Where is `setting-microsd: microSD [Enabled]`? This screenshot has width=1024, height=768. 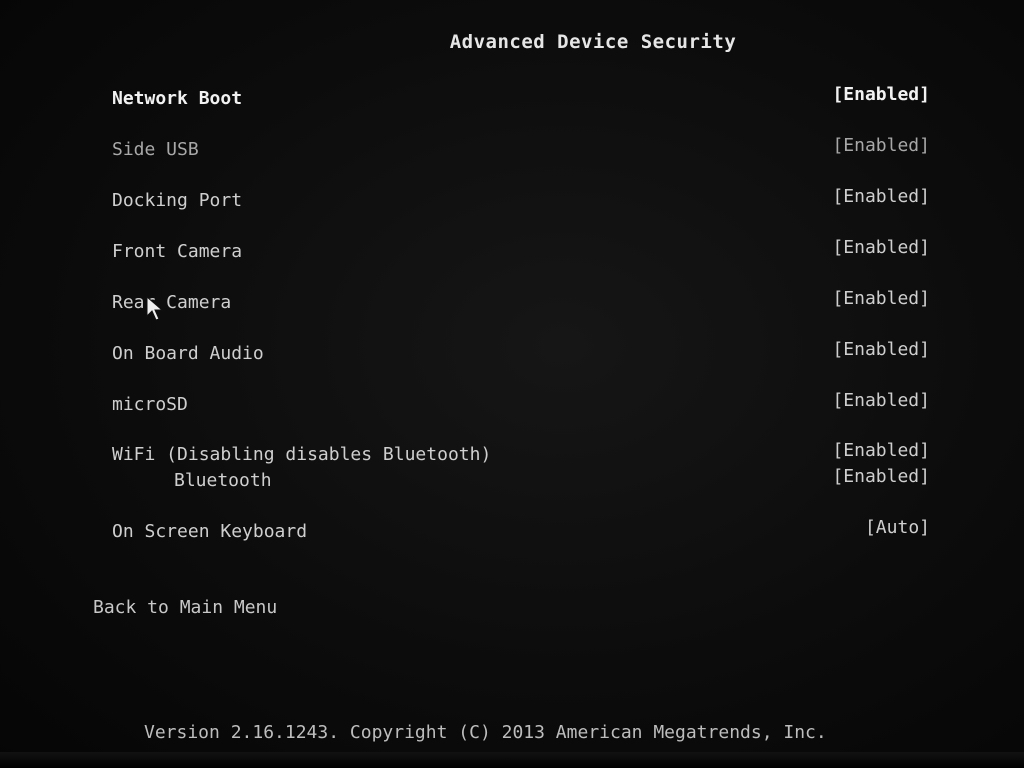 setting-microsd: microSD [Enabled] is located at coordinates (521, 405).